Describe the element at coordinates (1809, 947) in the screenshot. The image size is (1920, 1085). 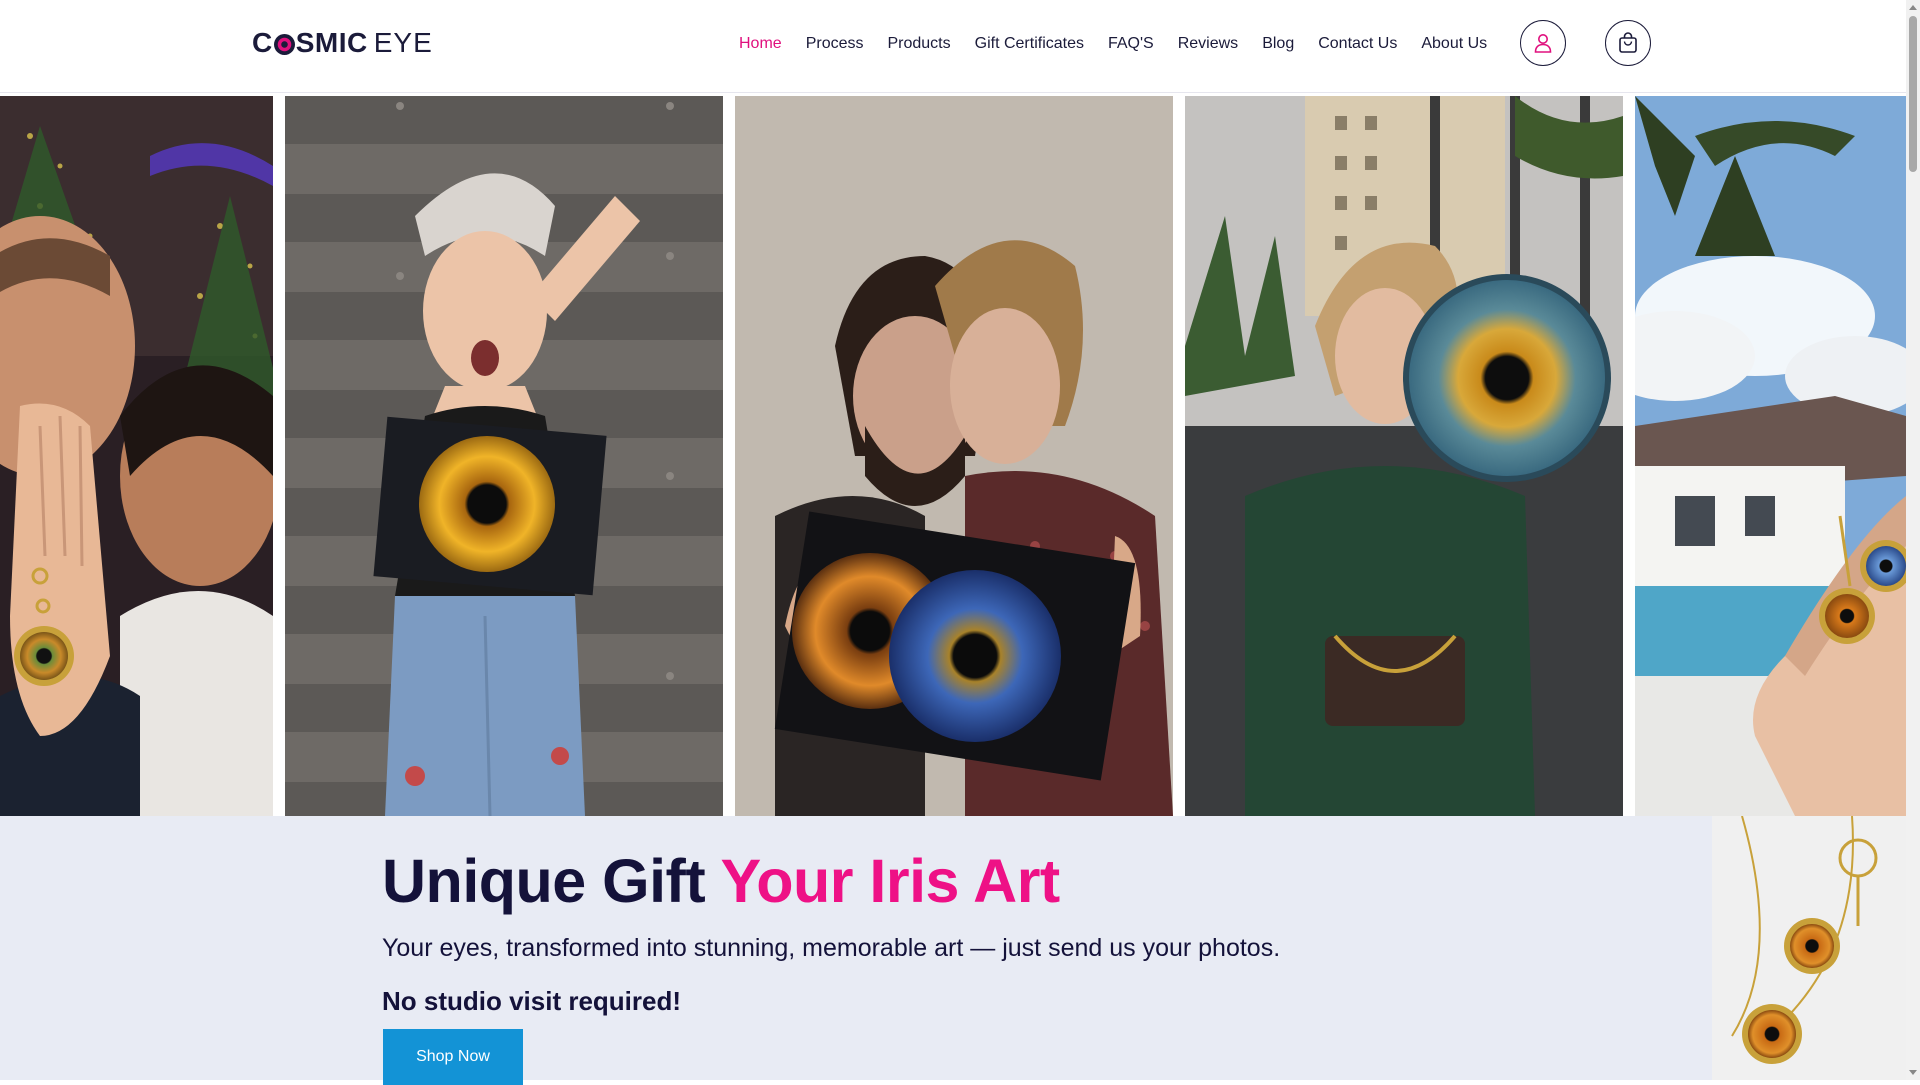
I see `pendant-product-image` at that location.